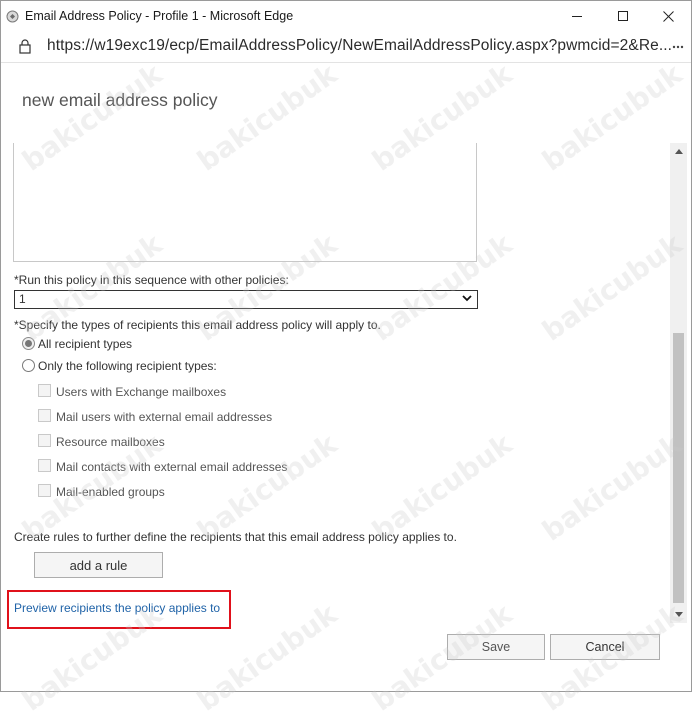  What do you see at coordinates (467, 298) in the screenshot?
I see `chevron-down-icon` at bounding box center [467, 298].